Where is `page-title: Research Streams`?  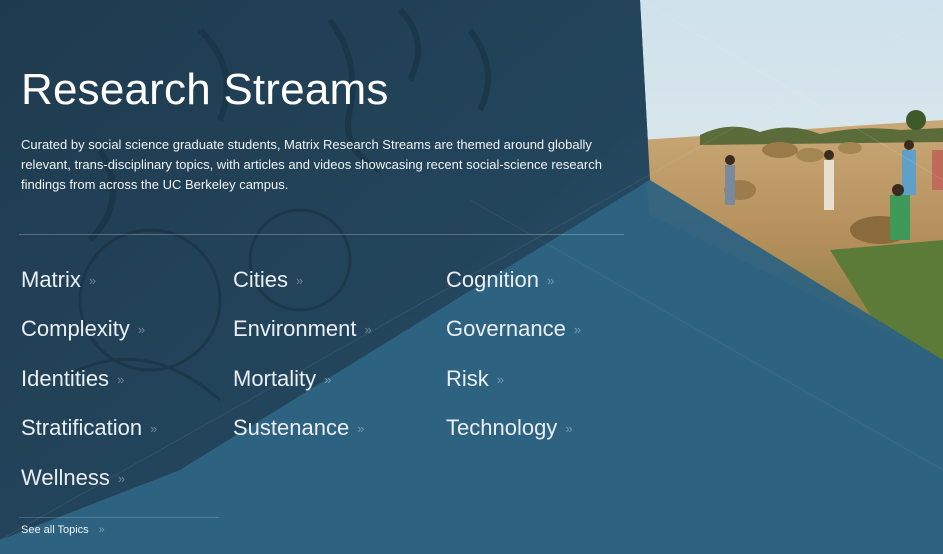
page-title: Research Streams is located at coordinates (205, 89).